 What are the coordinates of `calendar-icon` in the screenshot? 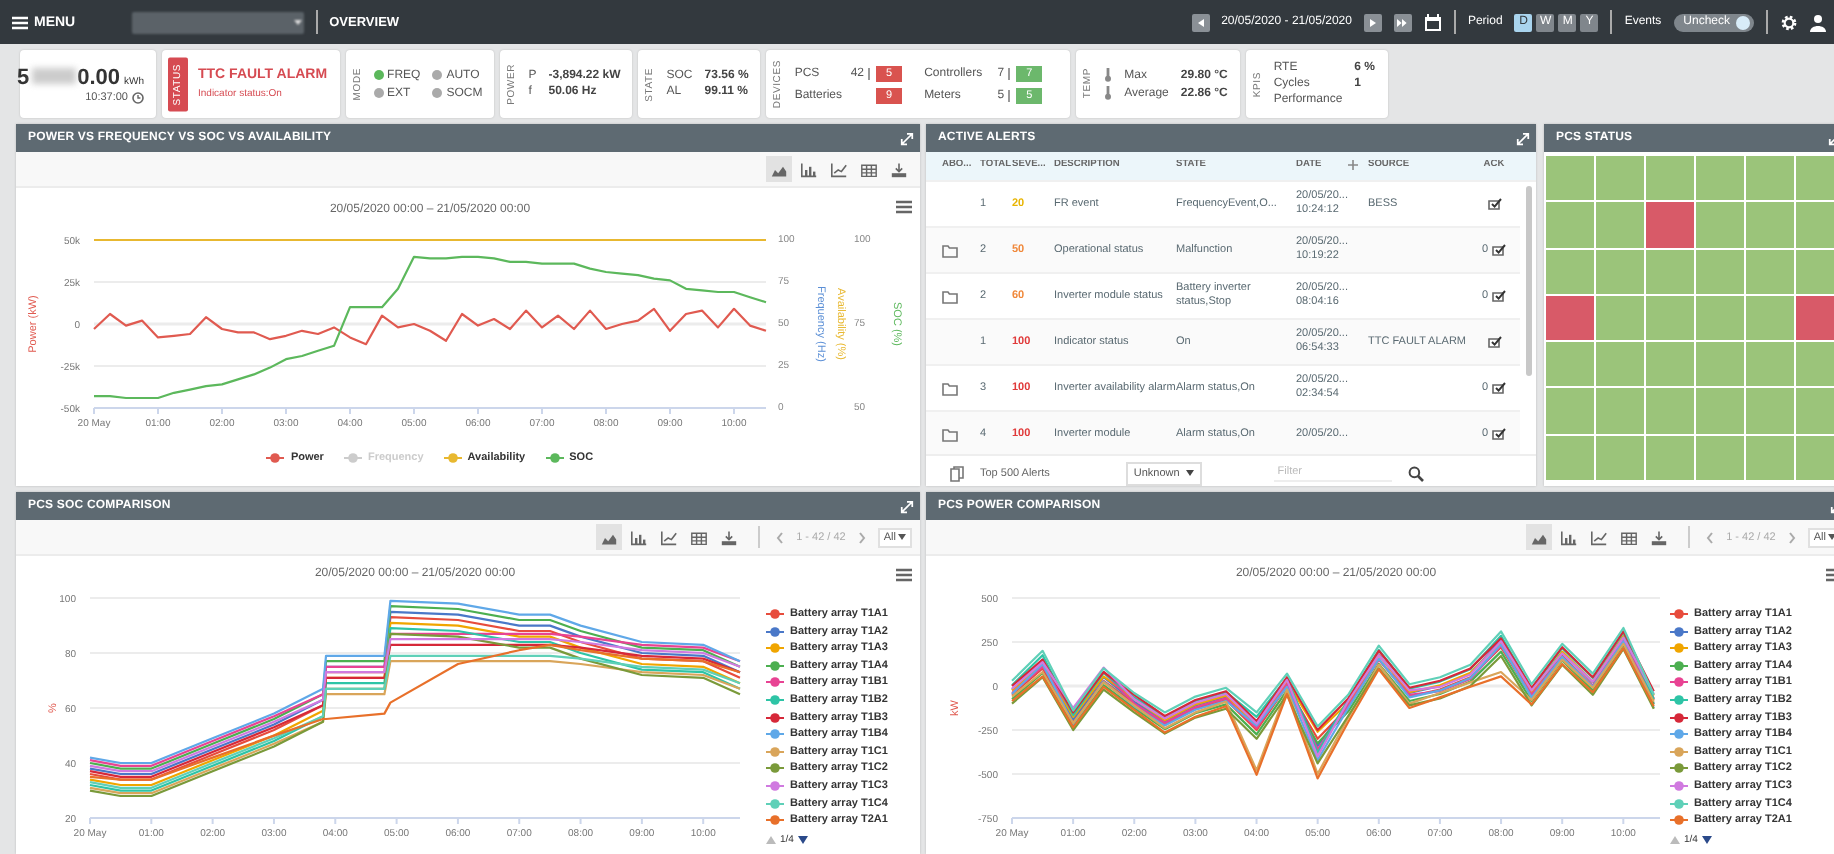 It's located at (1432, 22).